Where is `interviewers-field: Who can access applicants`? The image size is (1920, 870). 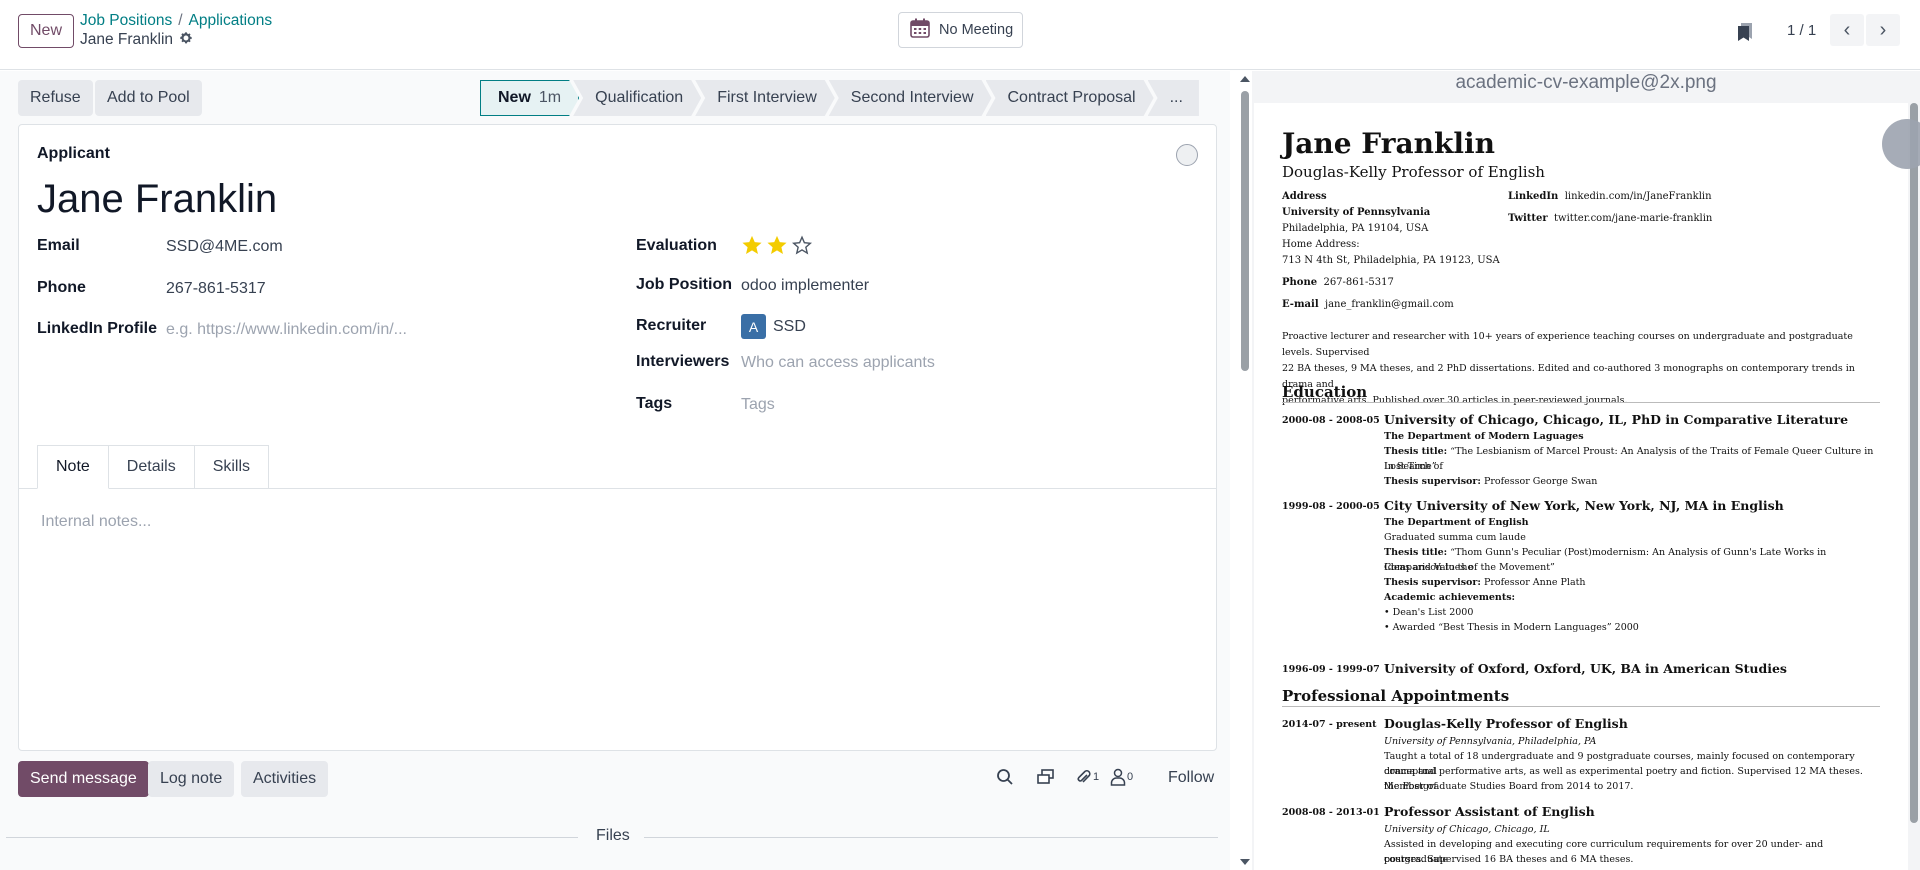
interviewers-field: Who can access applicants is located at coordinates (838, 363).